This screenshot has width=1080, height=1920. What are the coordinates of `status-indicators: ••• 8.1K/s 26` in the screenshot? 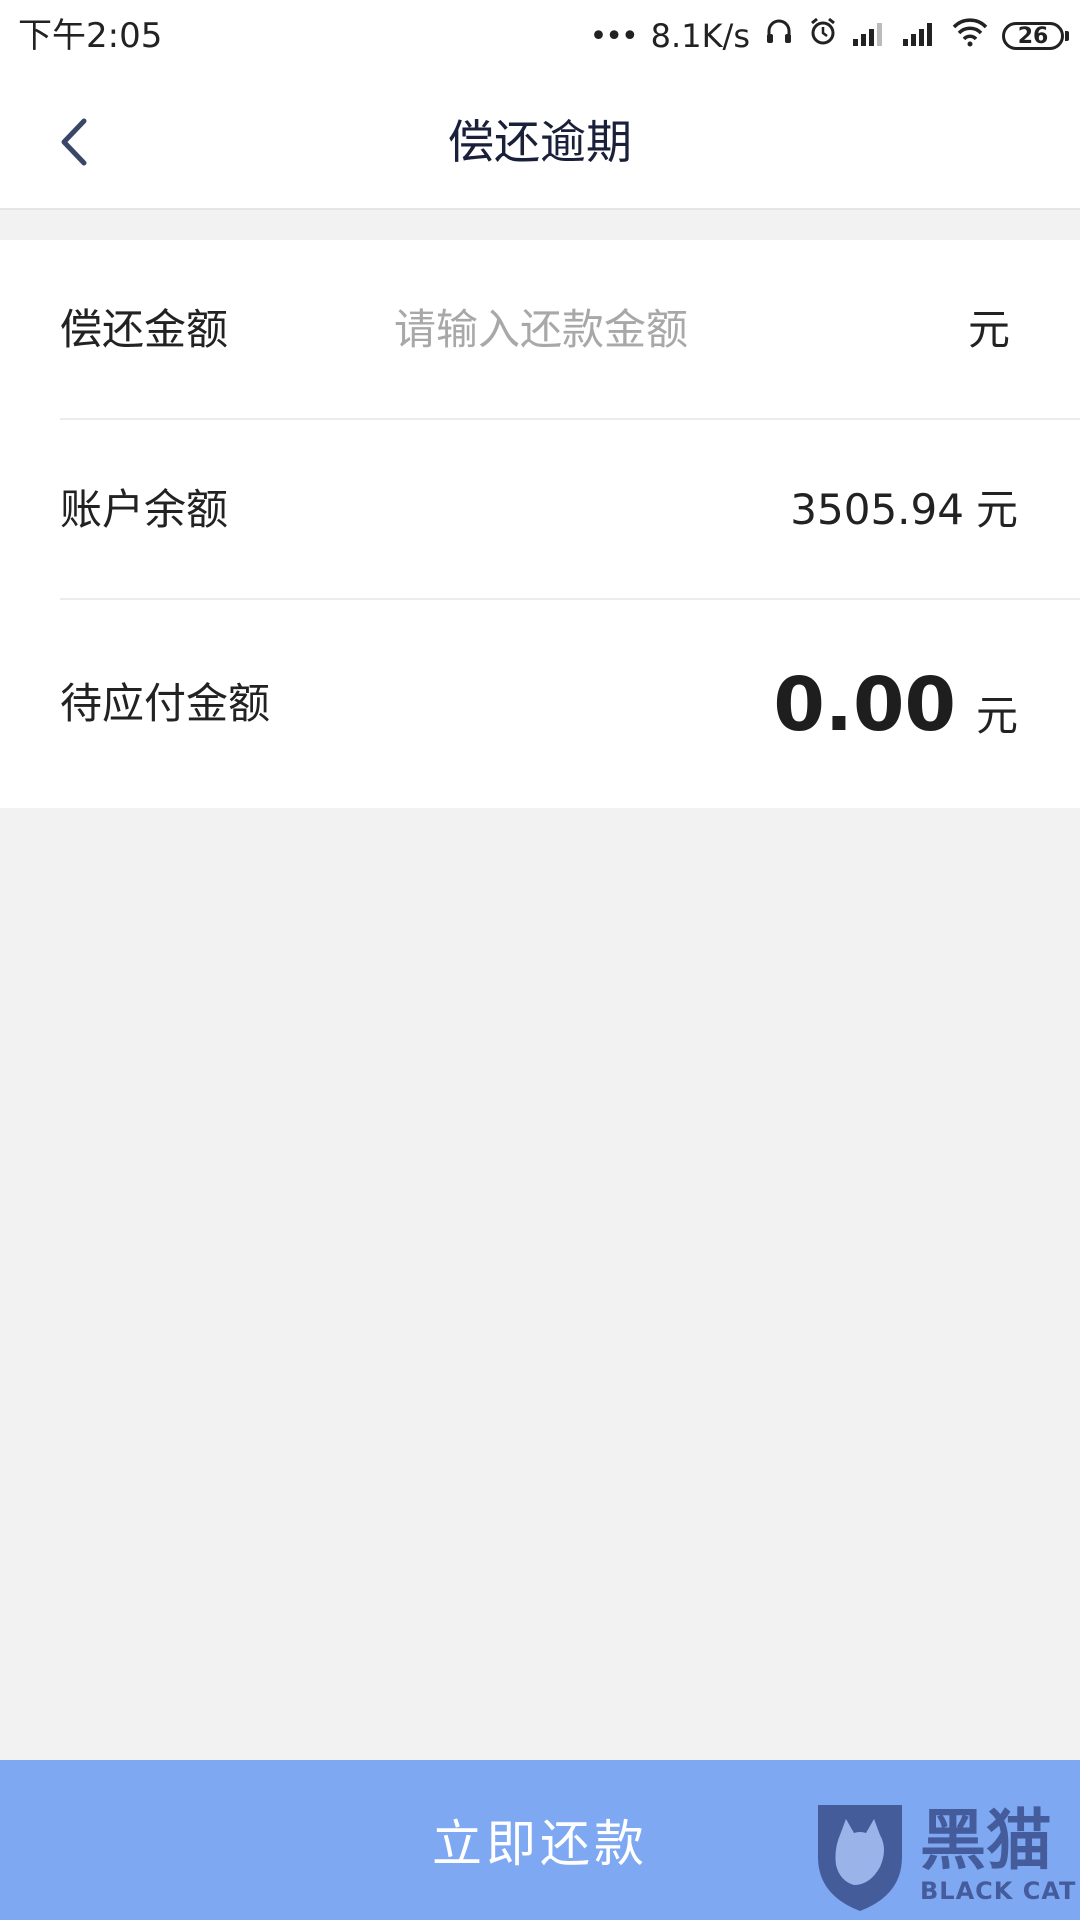 It's located at (829, 36).